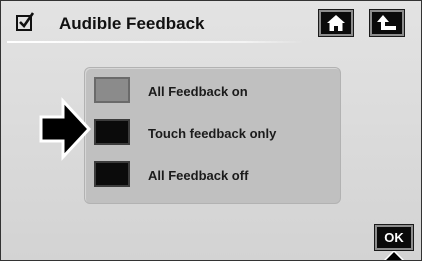 The height and width of the screenshot is (261, 422). What do you see at coordinates (394, 237) in the screenshot?
I see `ok-button: OK` at bounding box center [394, 237].